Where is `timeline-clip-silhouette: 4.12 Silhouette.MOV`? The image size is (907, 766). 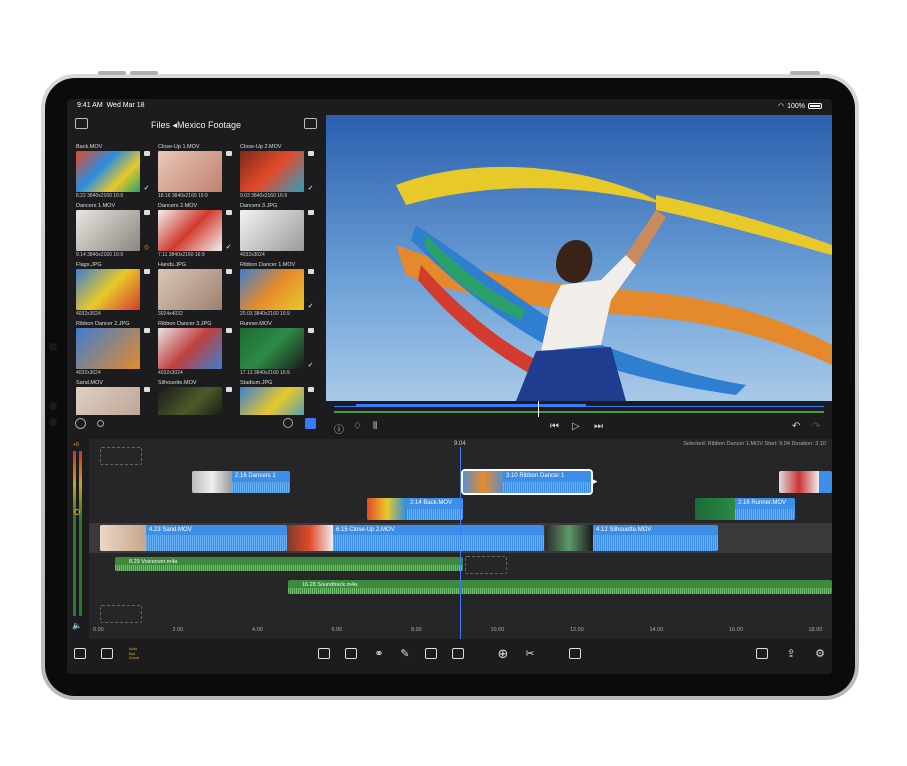 timeline-clip-silhouette: 4.12 Silhouette.MOV is located at coordinates (631, 538).